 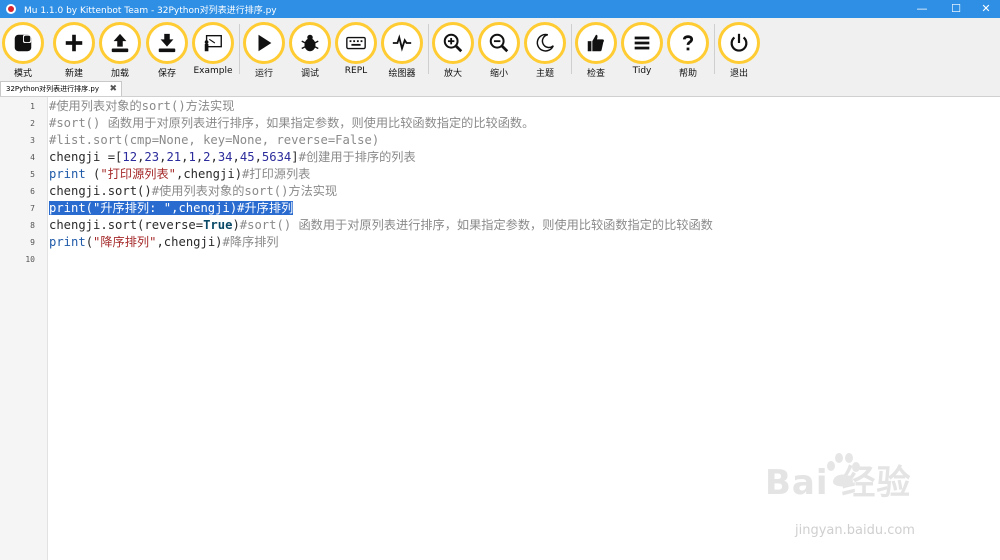 What do you see at coordinates (356, 71) in the screenshot?
I see `repl-label: REPL` at bounding box center [356, 71].